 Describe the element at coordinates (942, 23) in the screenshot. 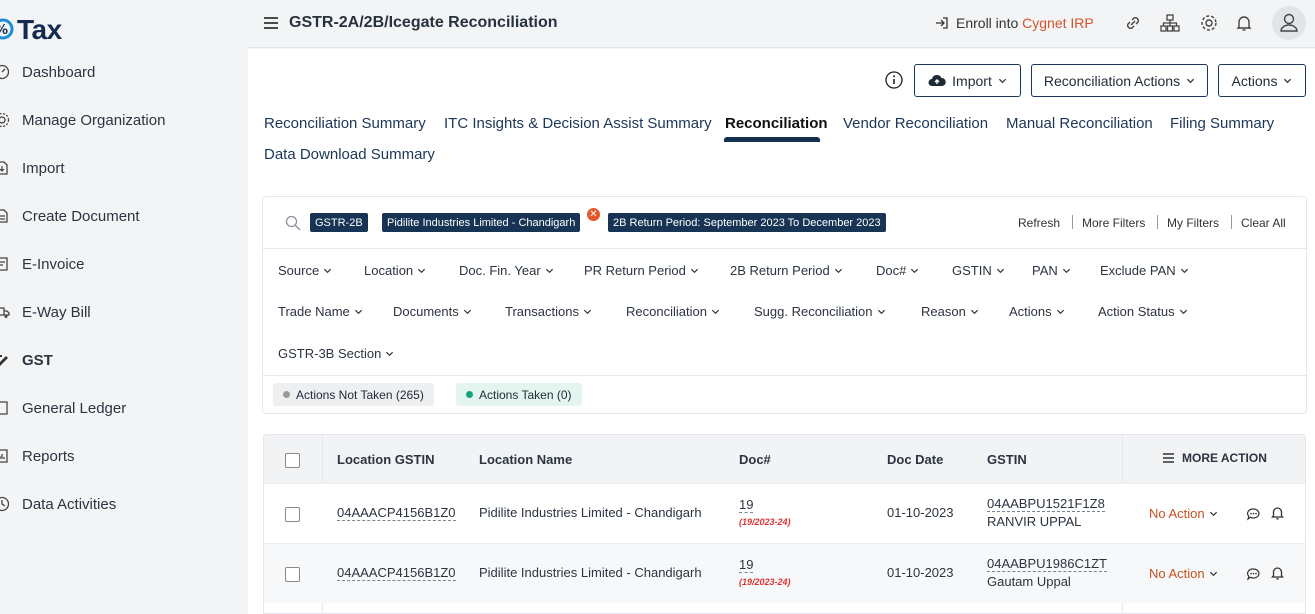

I see `sign-in-icon` at that location.